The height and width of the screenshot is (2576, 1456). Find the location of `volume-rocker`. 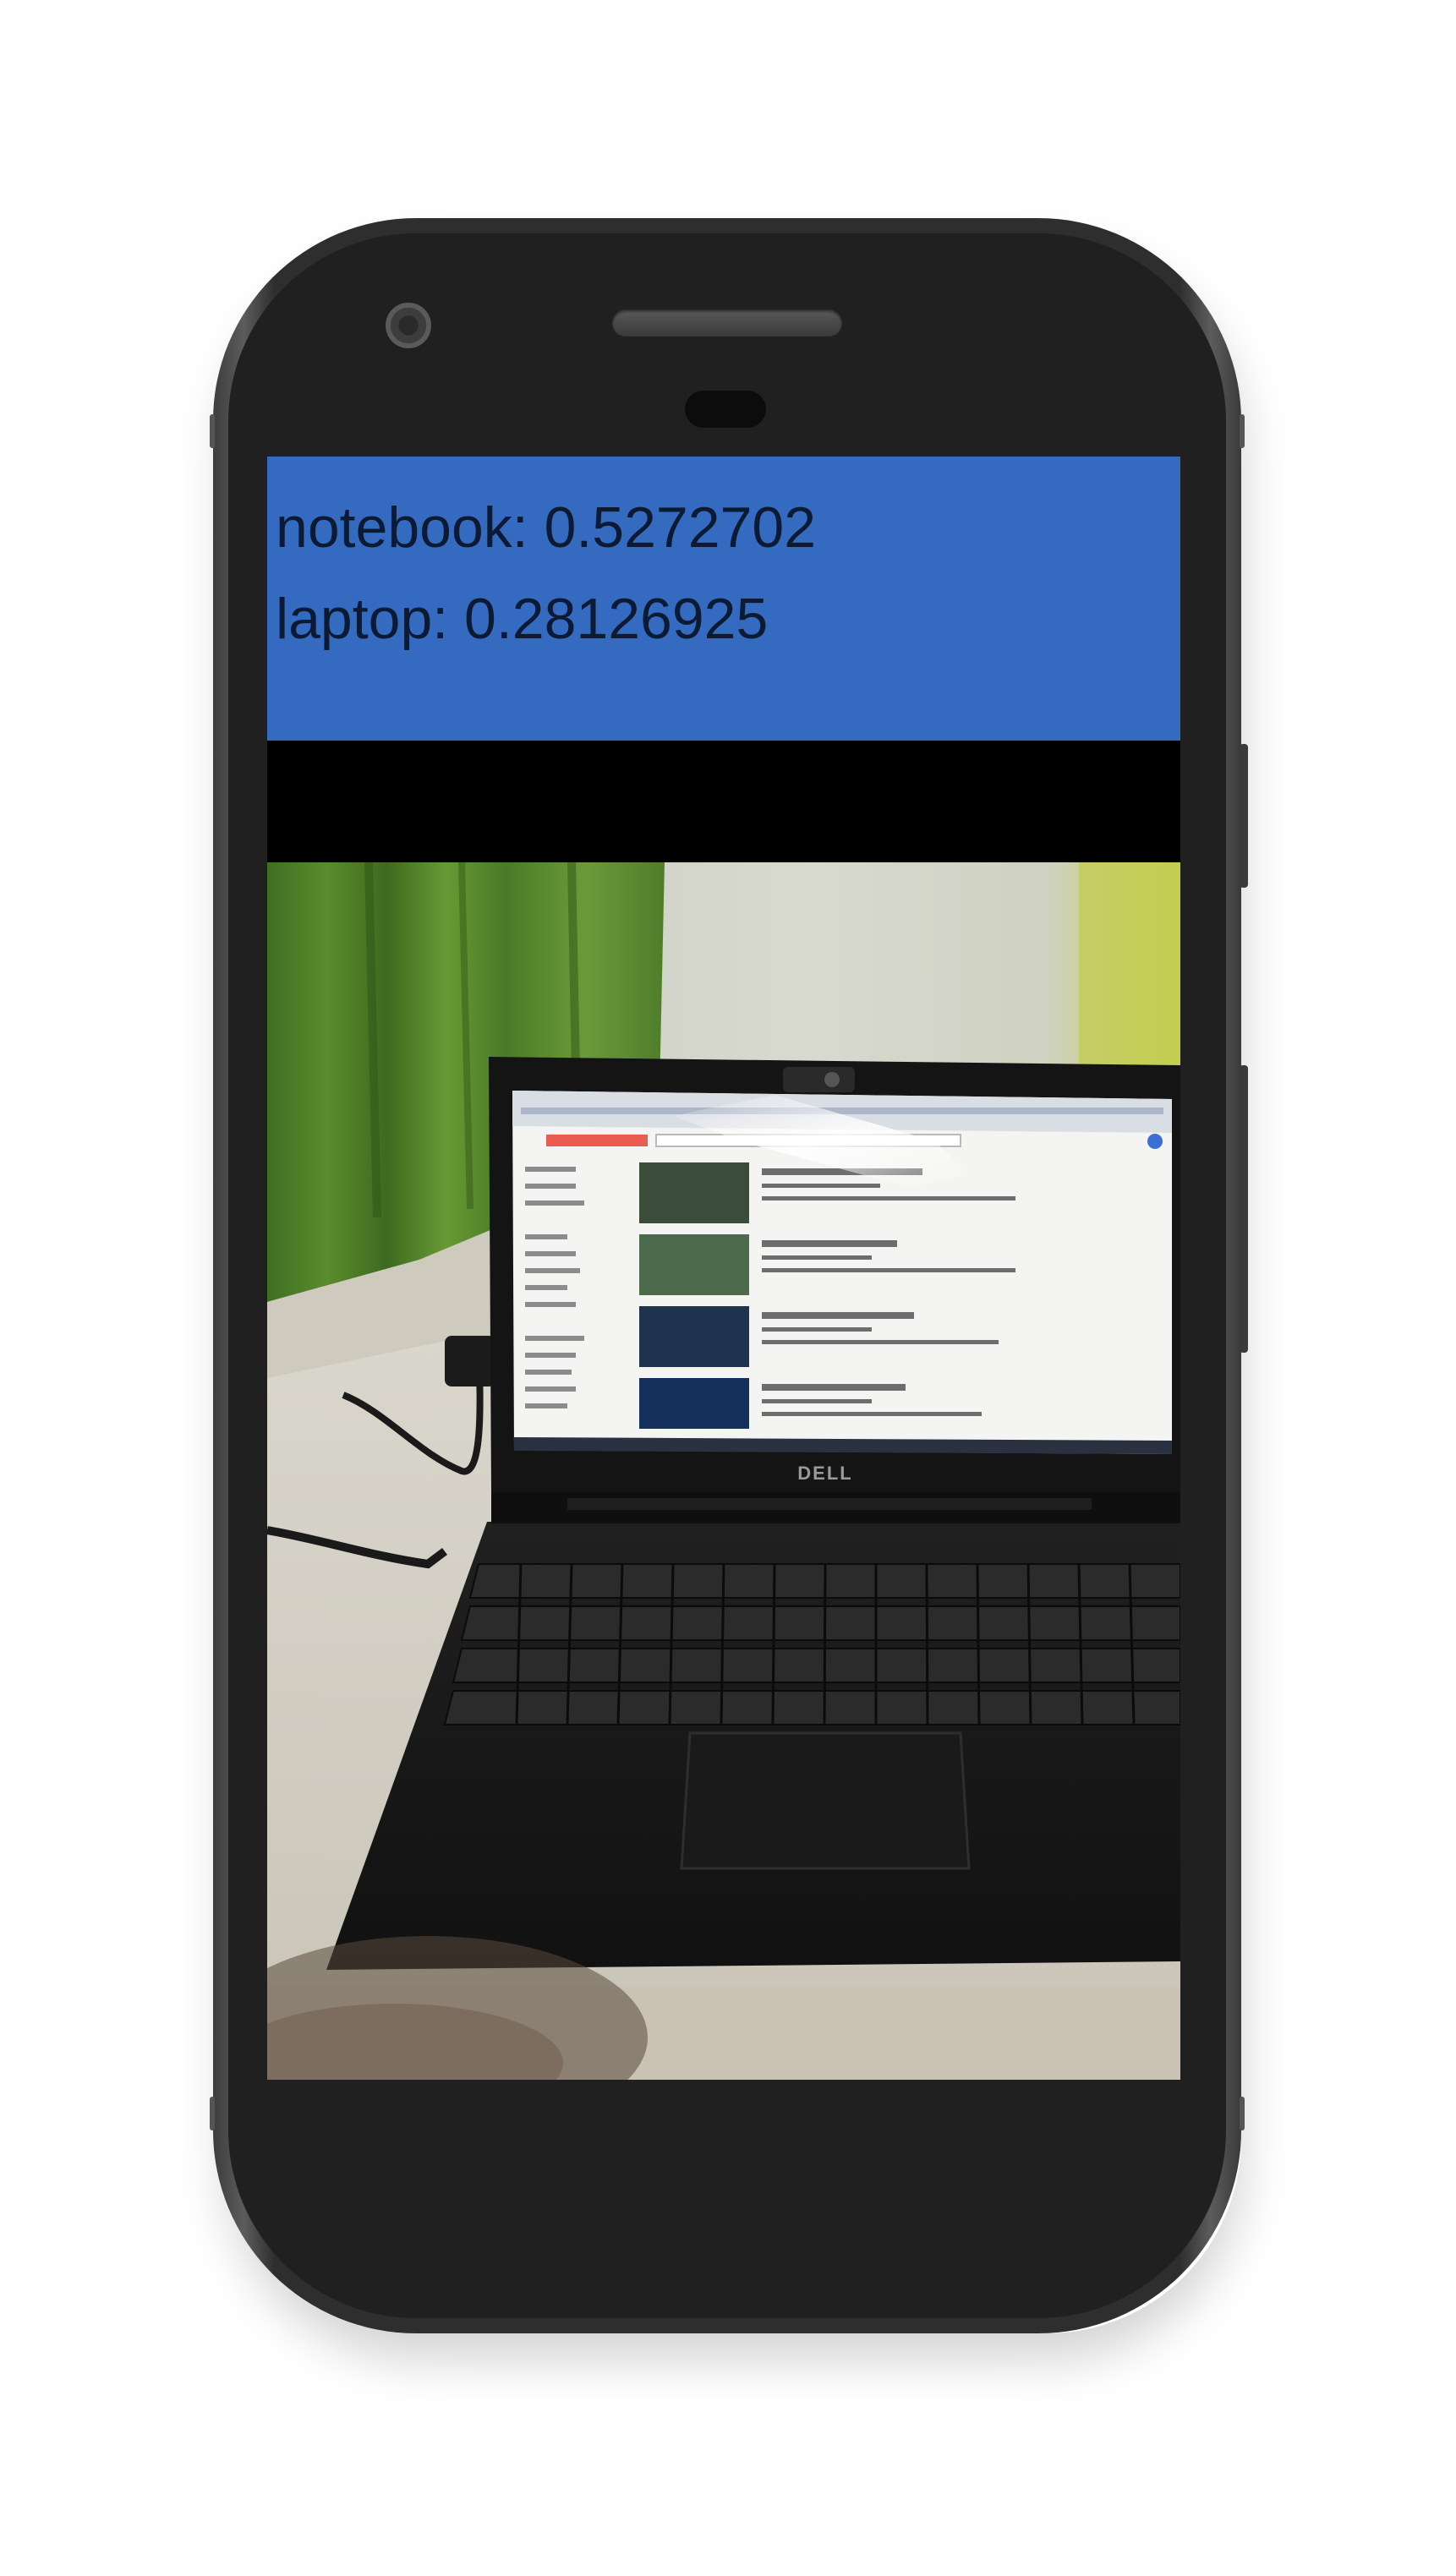

volume-rocker is located at coordinates (1244, 1209).